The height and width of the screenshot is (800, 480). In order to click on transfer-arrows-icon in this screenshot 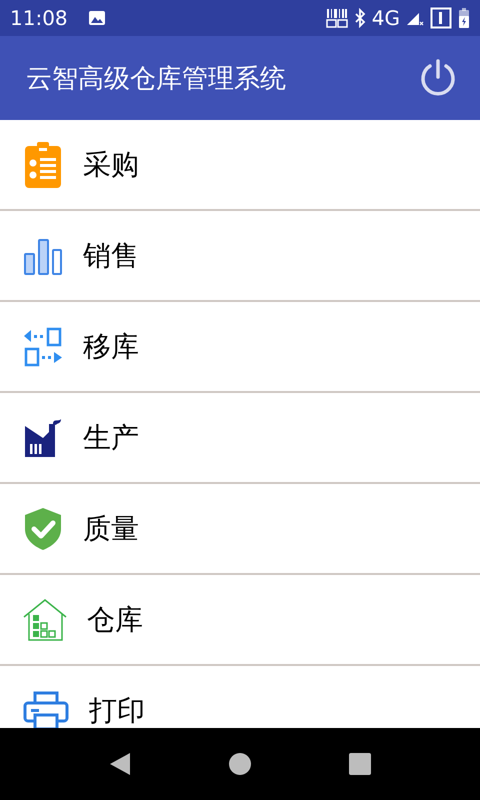, I will do `click(43, 346)`.